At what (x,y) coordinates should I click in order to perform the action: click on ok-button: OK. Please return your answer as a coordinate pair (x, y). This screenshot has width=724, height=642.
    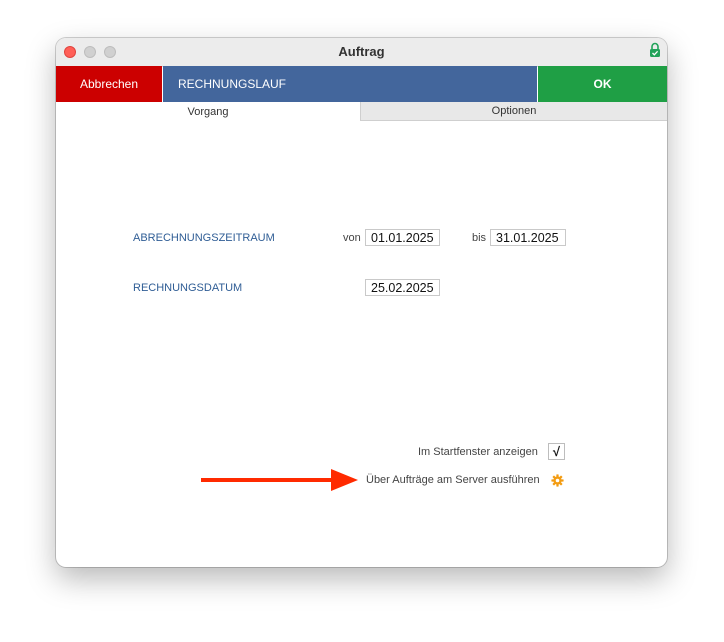
    Looking at the image, I should click on (602, 84).